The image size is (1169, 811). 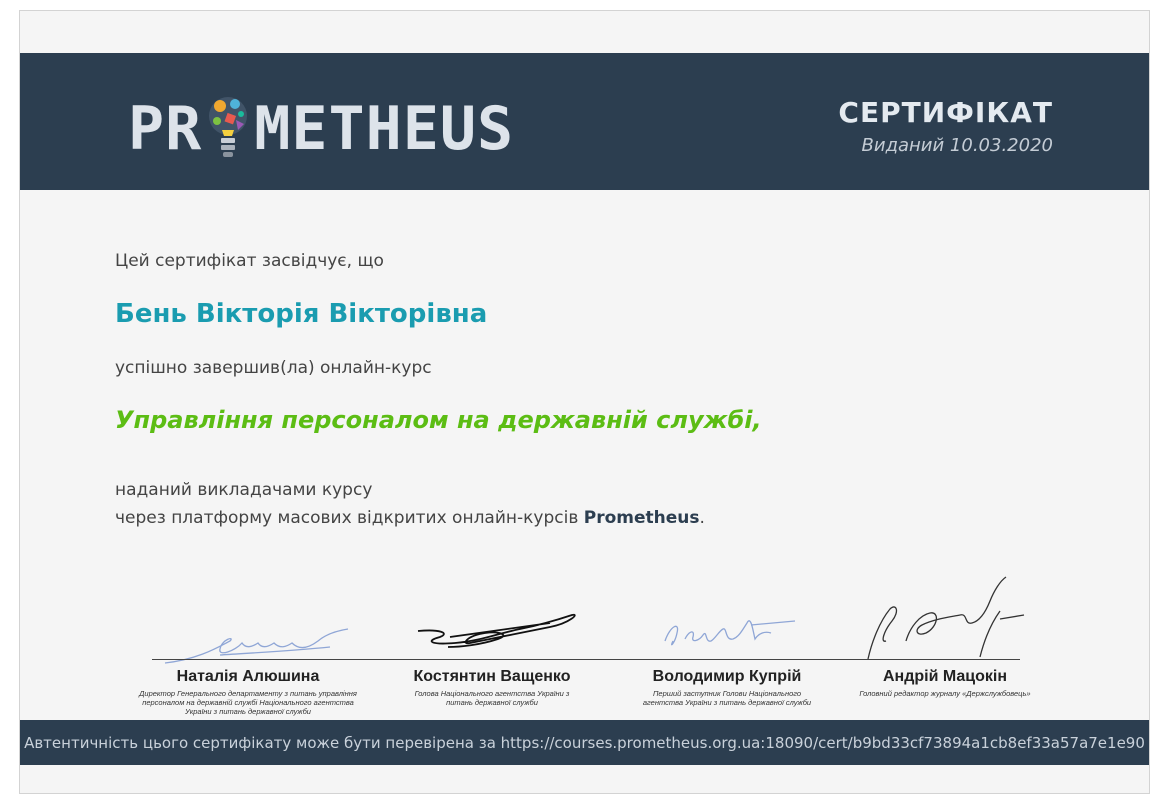 I want to click on lightbulb-icon, so click(x=228, y=127).